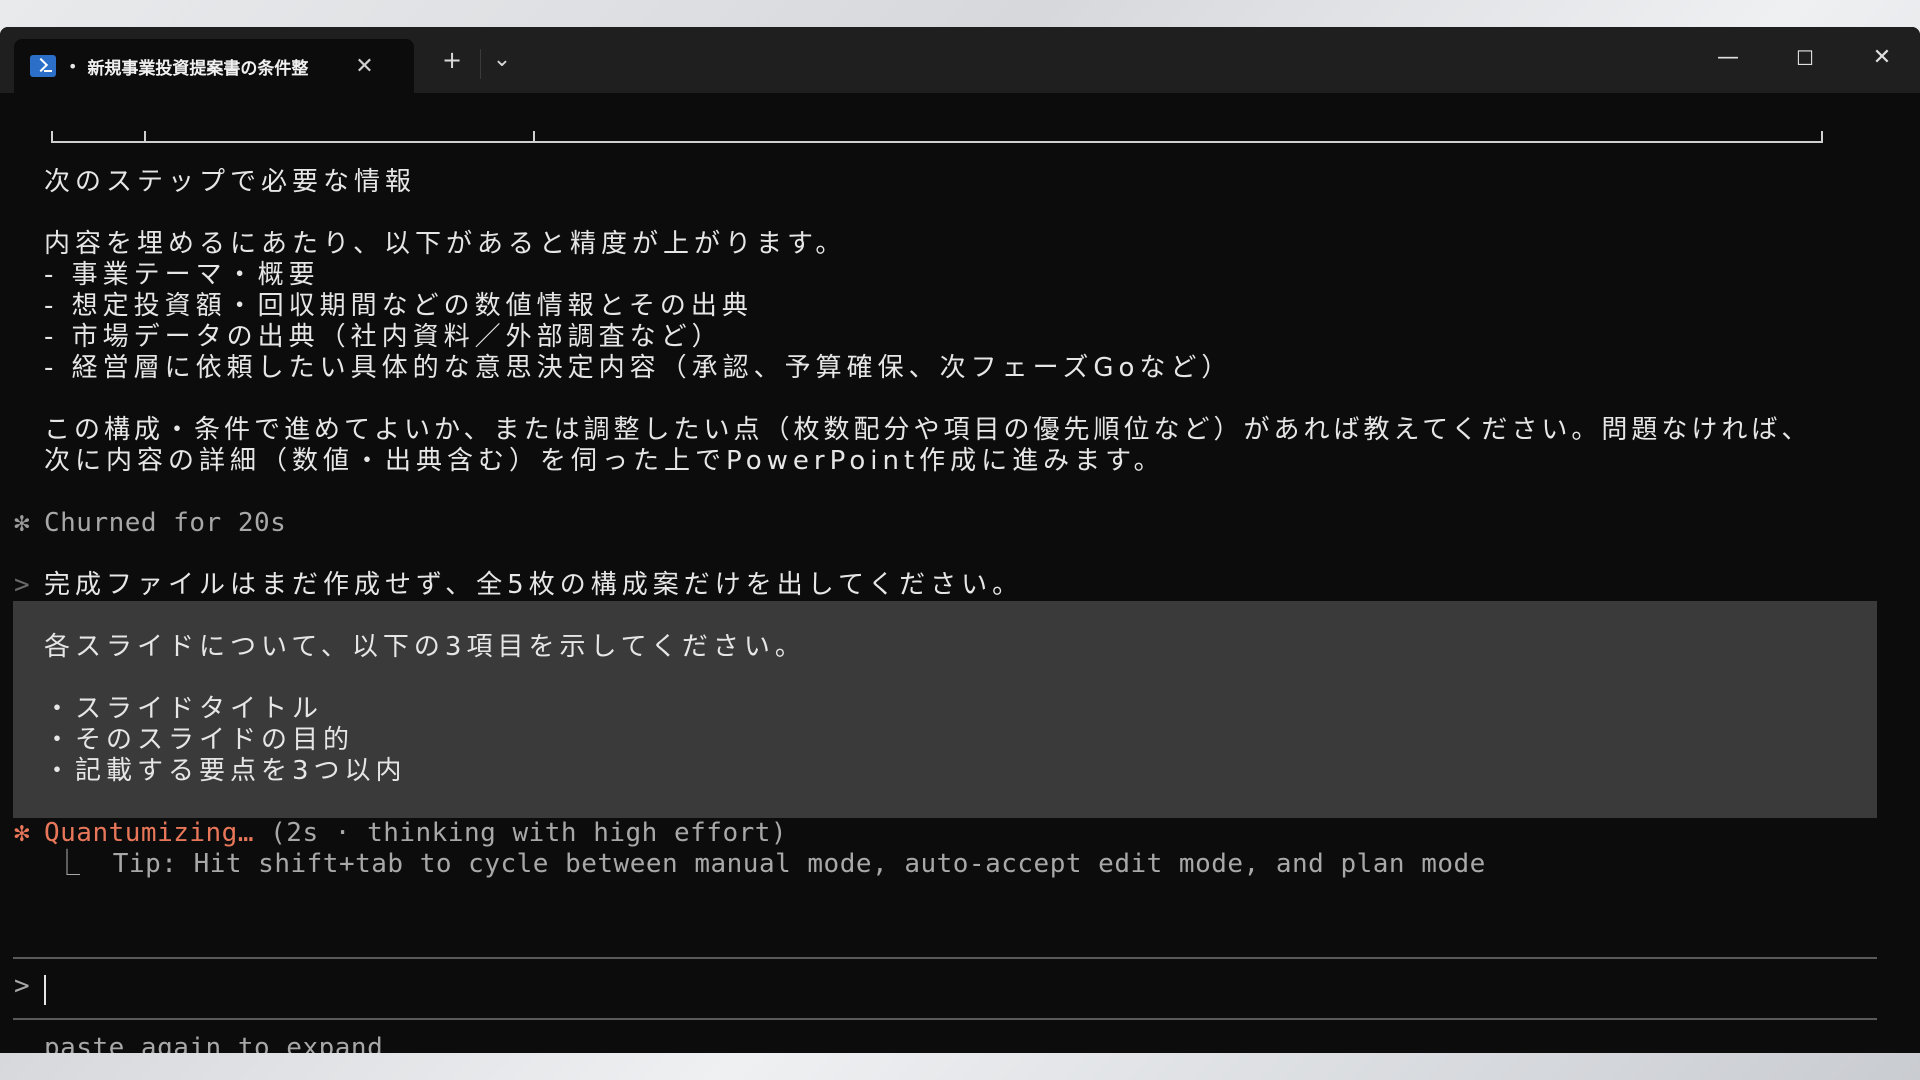  Describe the element at coordinates (364, 66) in the screenshot. I see `tab-close-icon: ✕` at that location.